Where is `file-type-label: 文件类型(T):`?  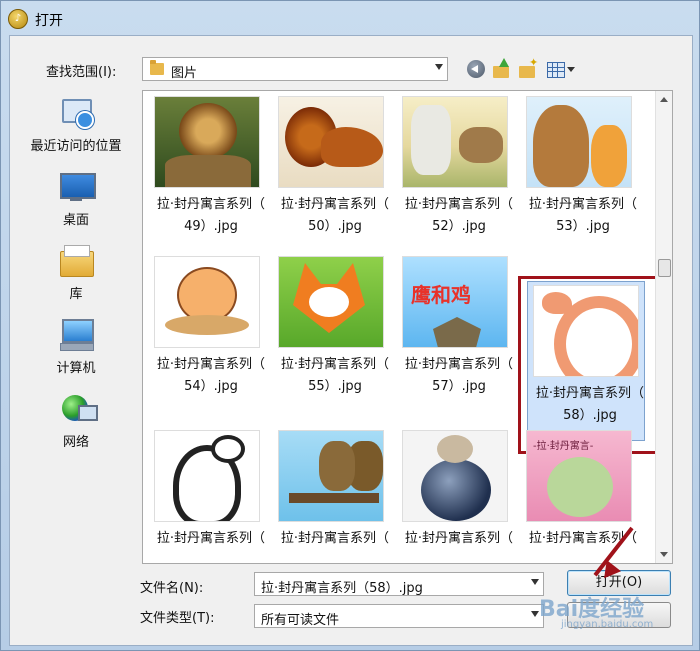 file-type-label: 文件类型(T): is located at coordinates (177, 618).